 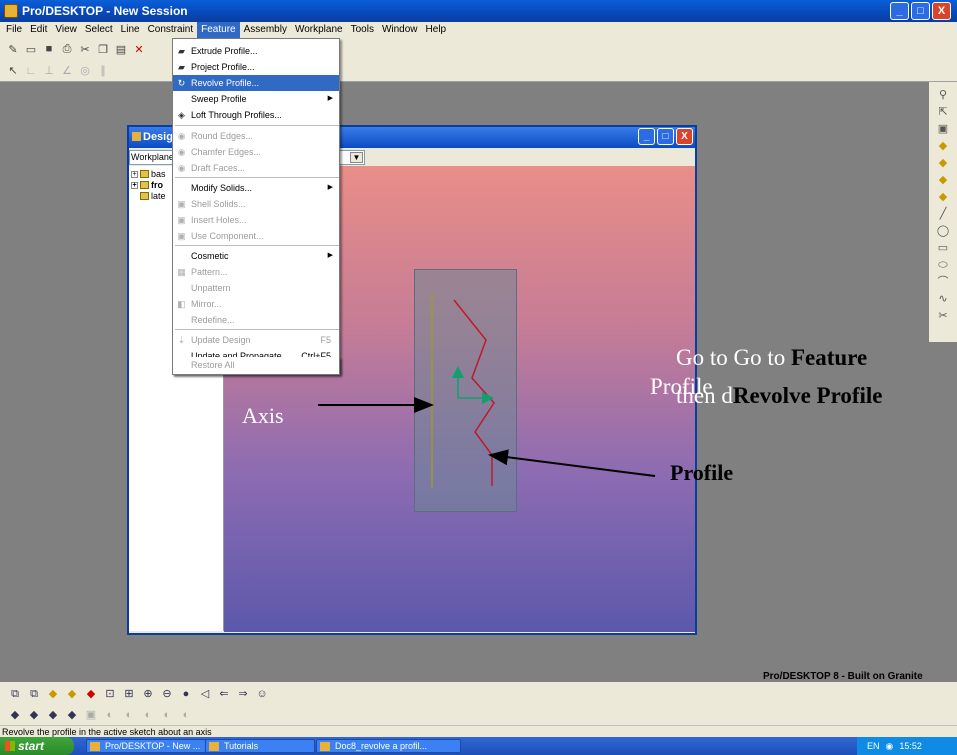 I want to click on new-design-icon: ✎, so click(x=13, y=49).